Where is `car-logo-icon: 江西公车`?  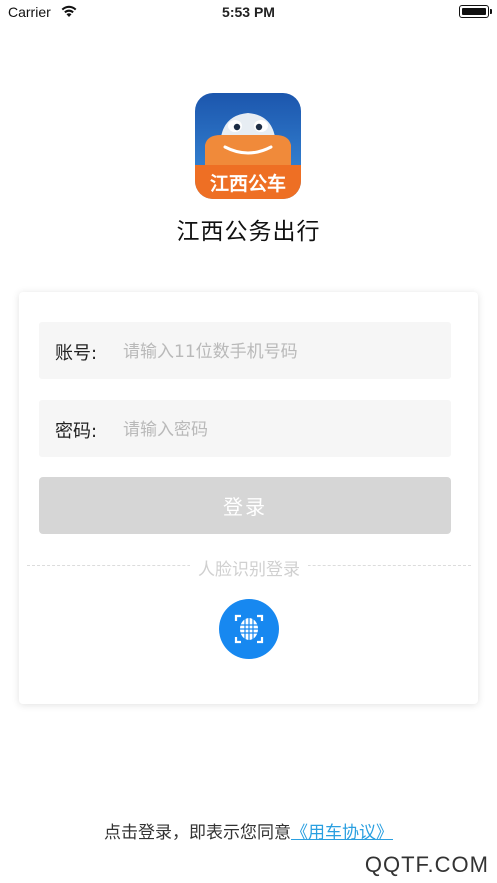 car-logo-icon: 江西公车 is located at coordinates (248, 146).